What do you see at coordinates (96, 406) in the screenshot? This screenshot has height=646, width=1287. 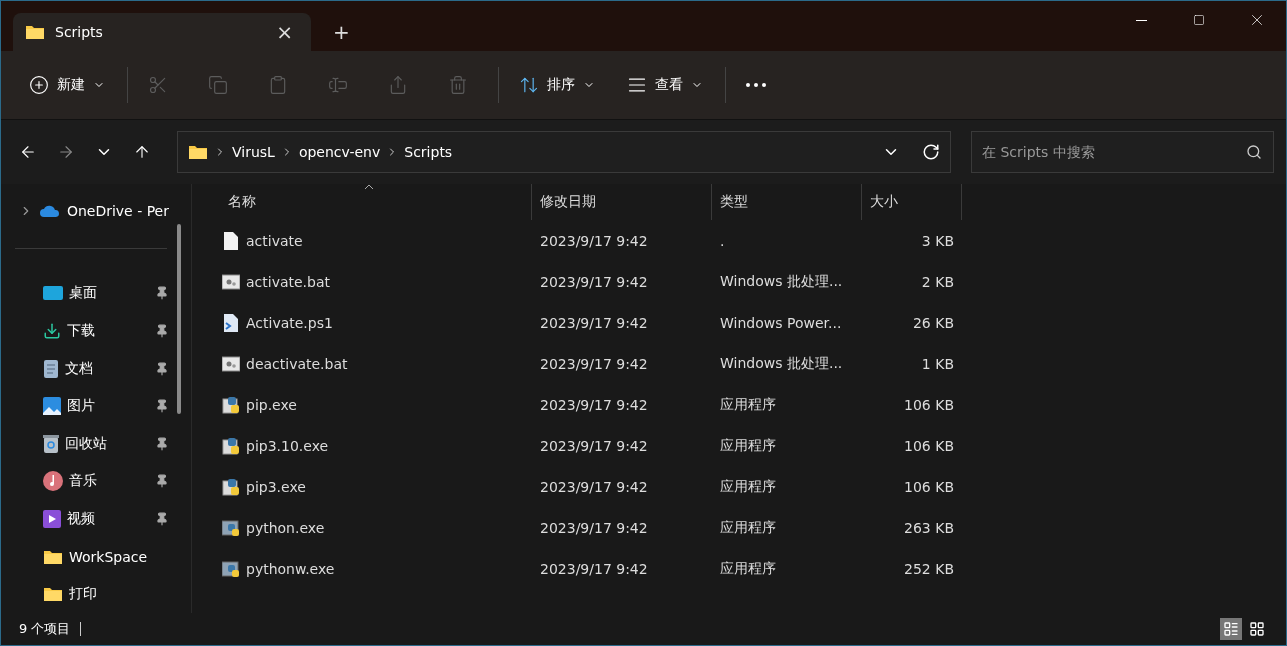 I see `sidebar-item: 图片` at bounding box center [96, 406].